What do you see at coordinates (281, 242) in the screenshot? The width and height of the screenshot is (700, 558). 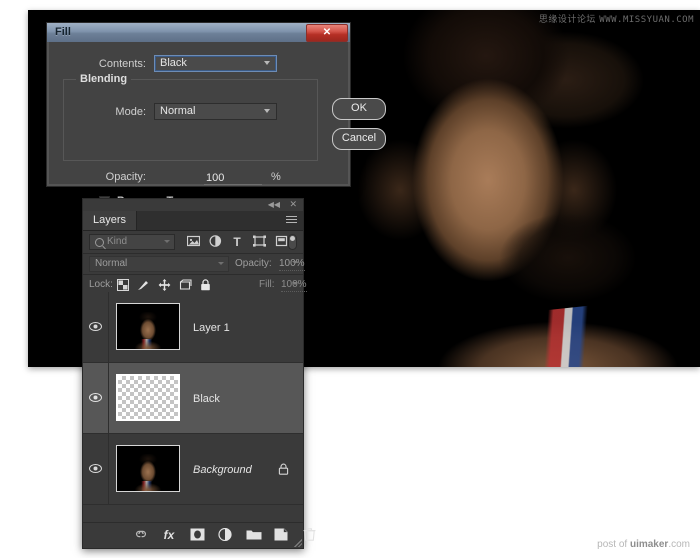 I see `filter-smart-object-icon` at bounding box center [281, 242].